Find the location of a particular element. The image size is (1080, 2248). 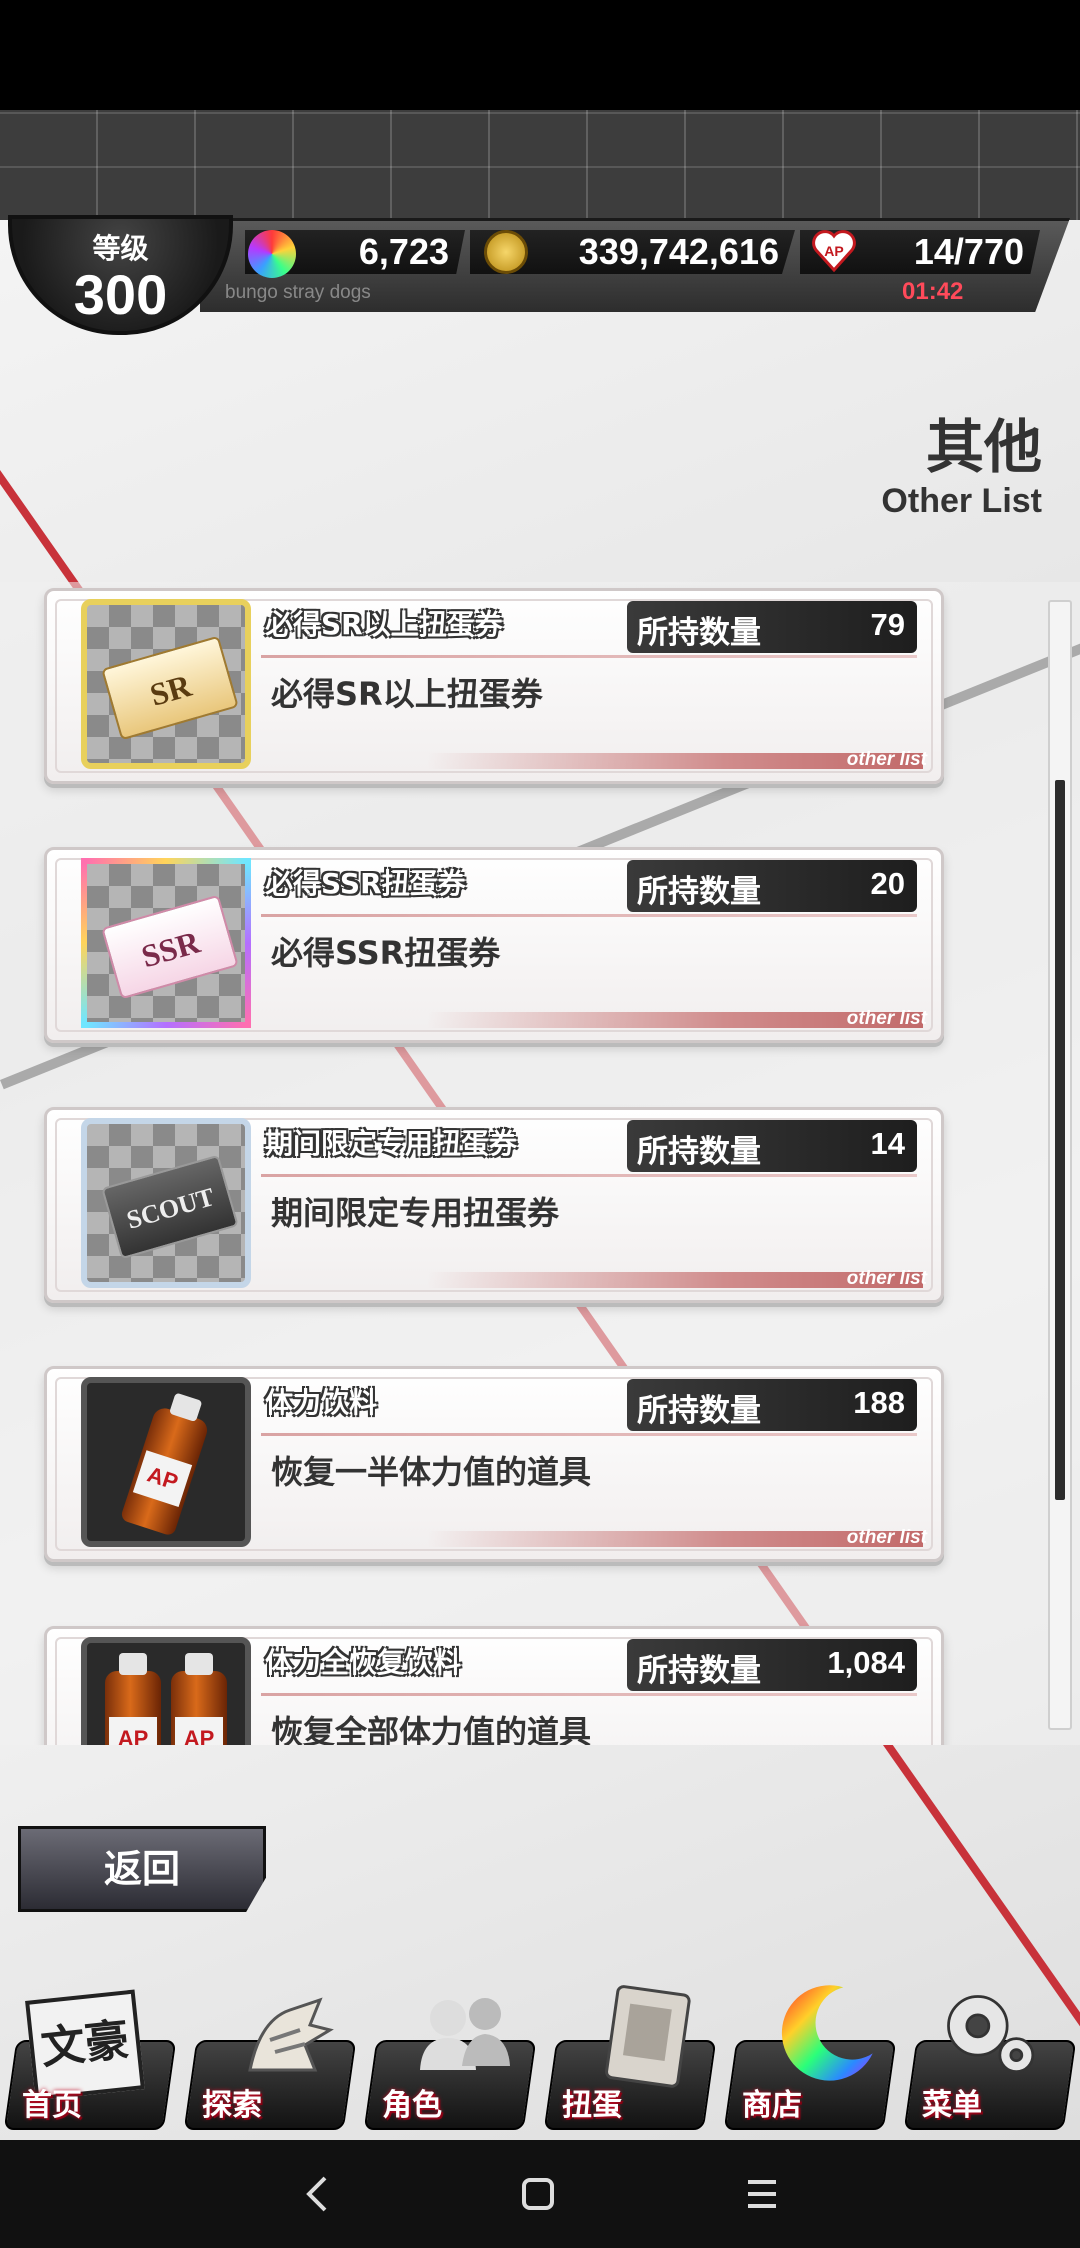

system-nav-bar is located at coordinates (540, 2194).